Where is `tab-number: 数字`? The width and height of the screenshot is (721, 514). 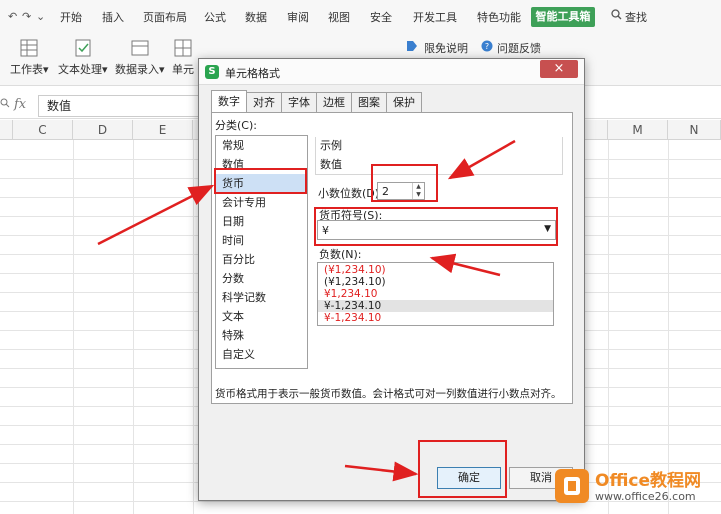 tab-number: 数字 is located at coordinates (229, 101).